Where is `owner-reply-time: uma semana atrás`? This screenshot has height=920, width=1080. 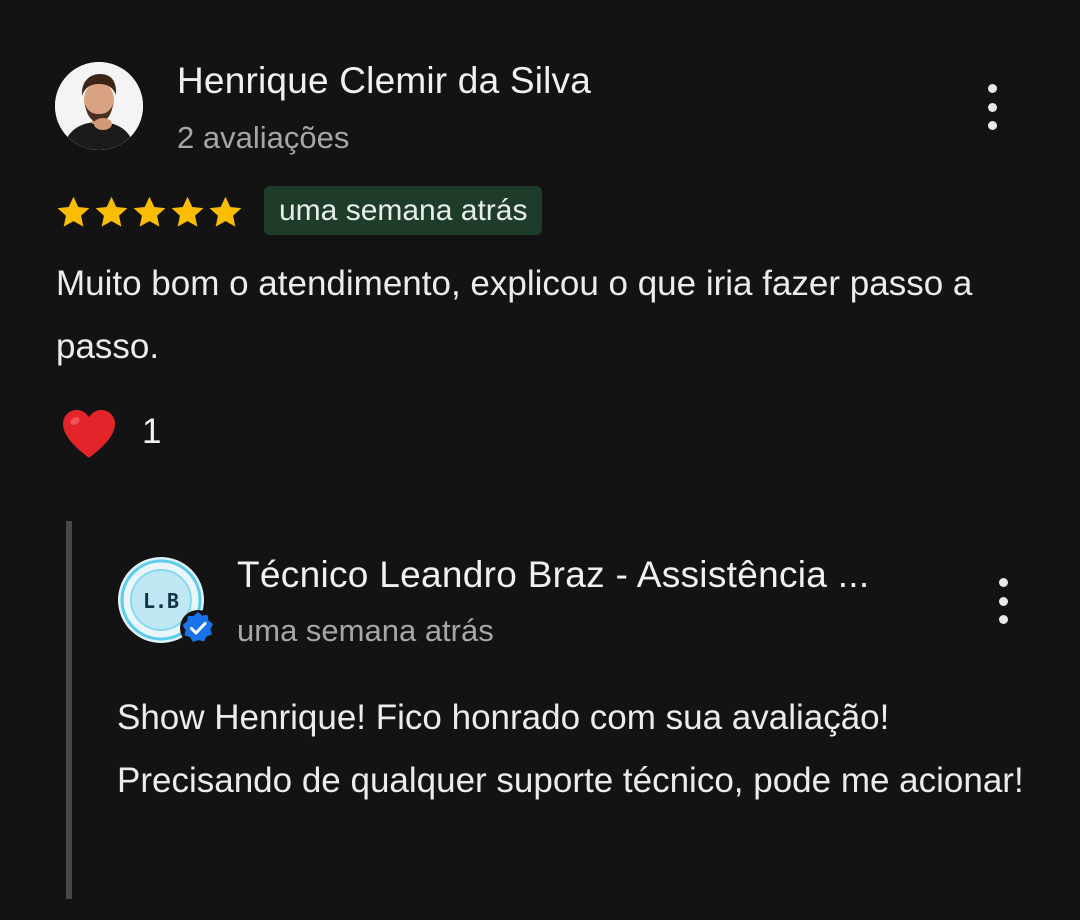
owner-reply-time: uma semana atrás is located at coordinates (365, 630).